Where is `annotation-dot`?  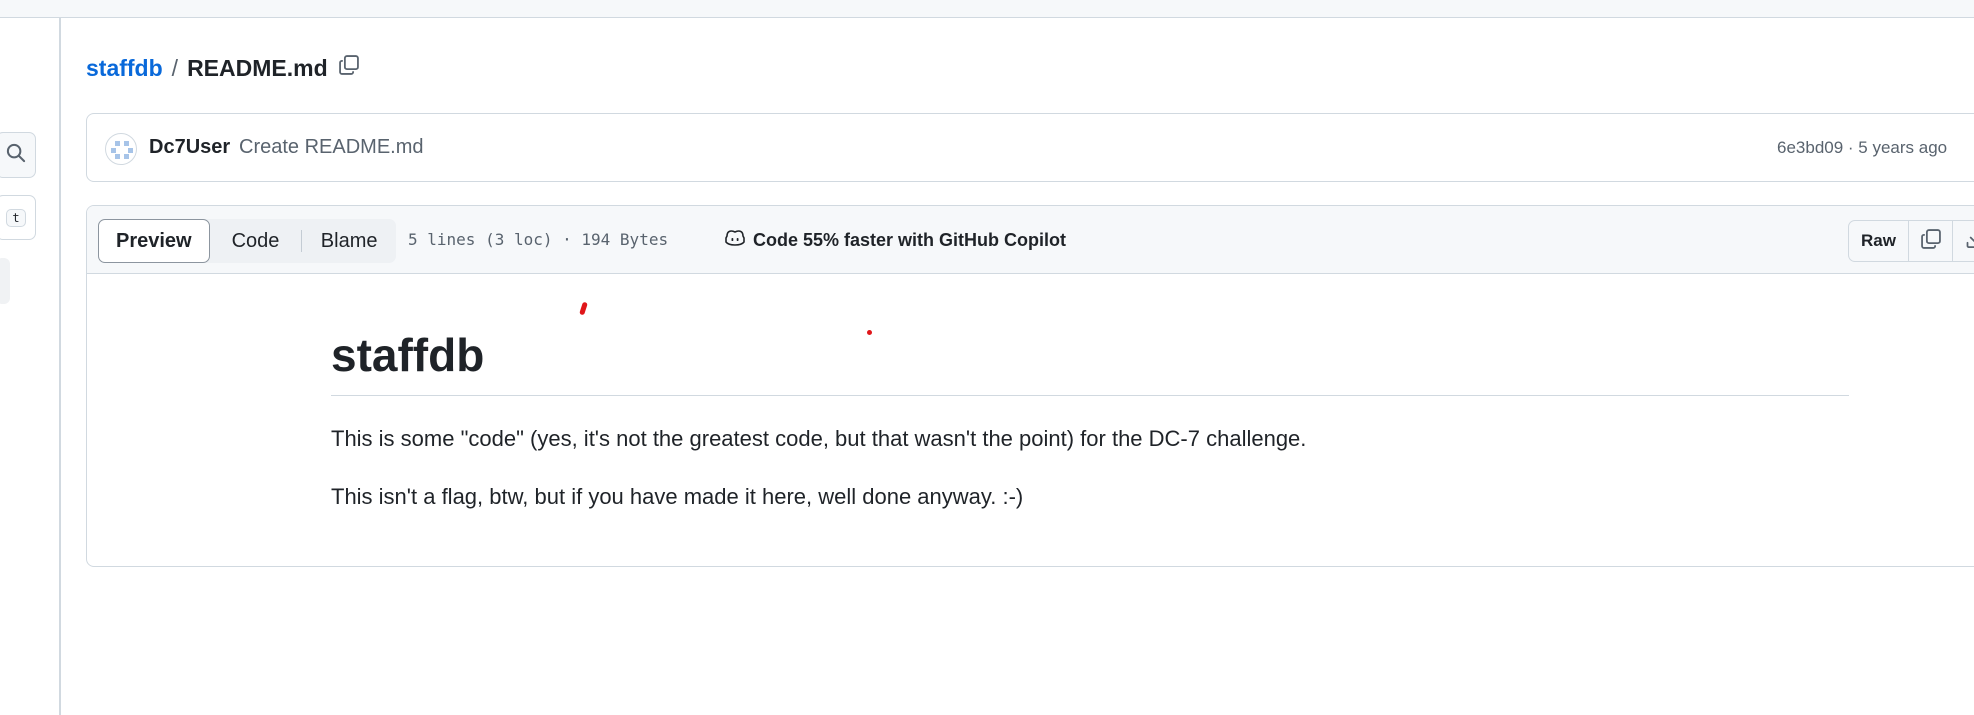 annotation-dot is located at coordinates (869, 332).